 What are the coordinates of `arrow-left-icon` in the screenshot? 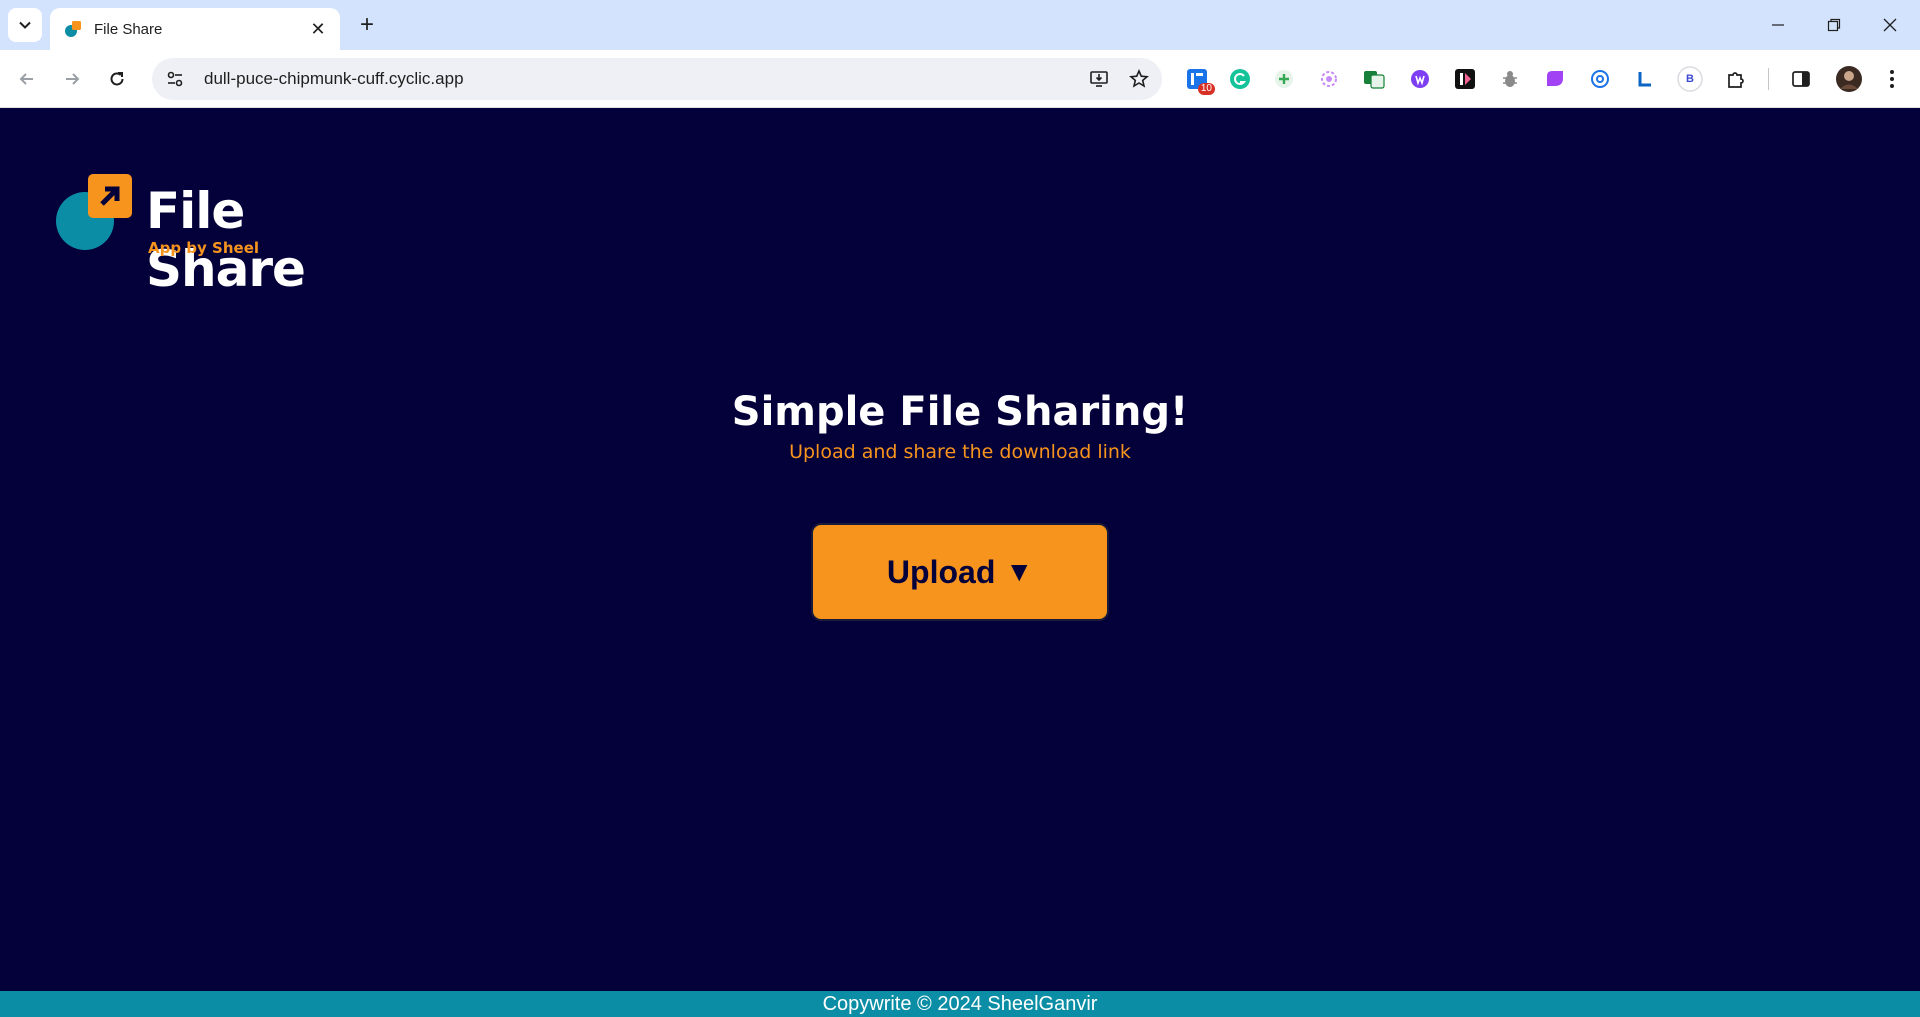 It's located at (26, 79).